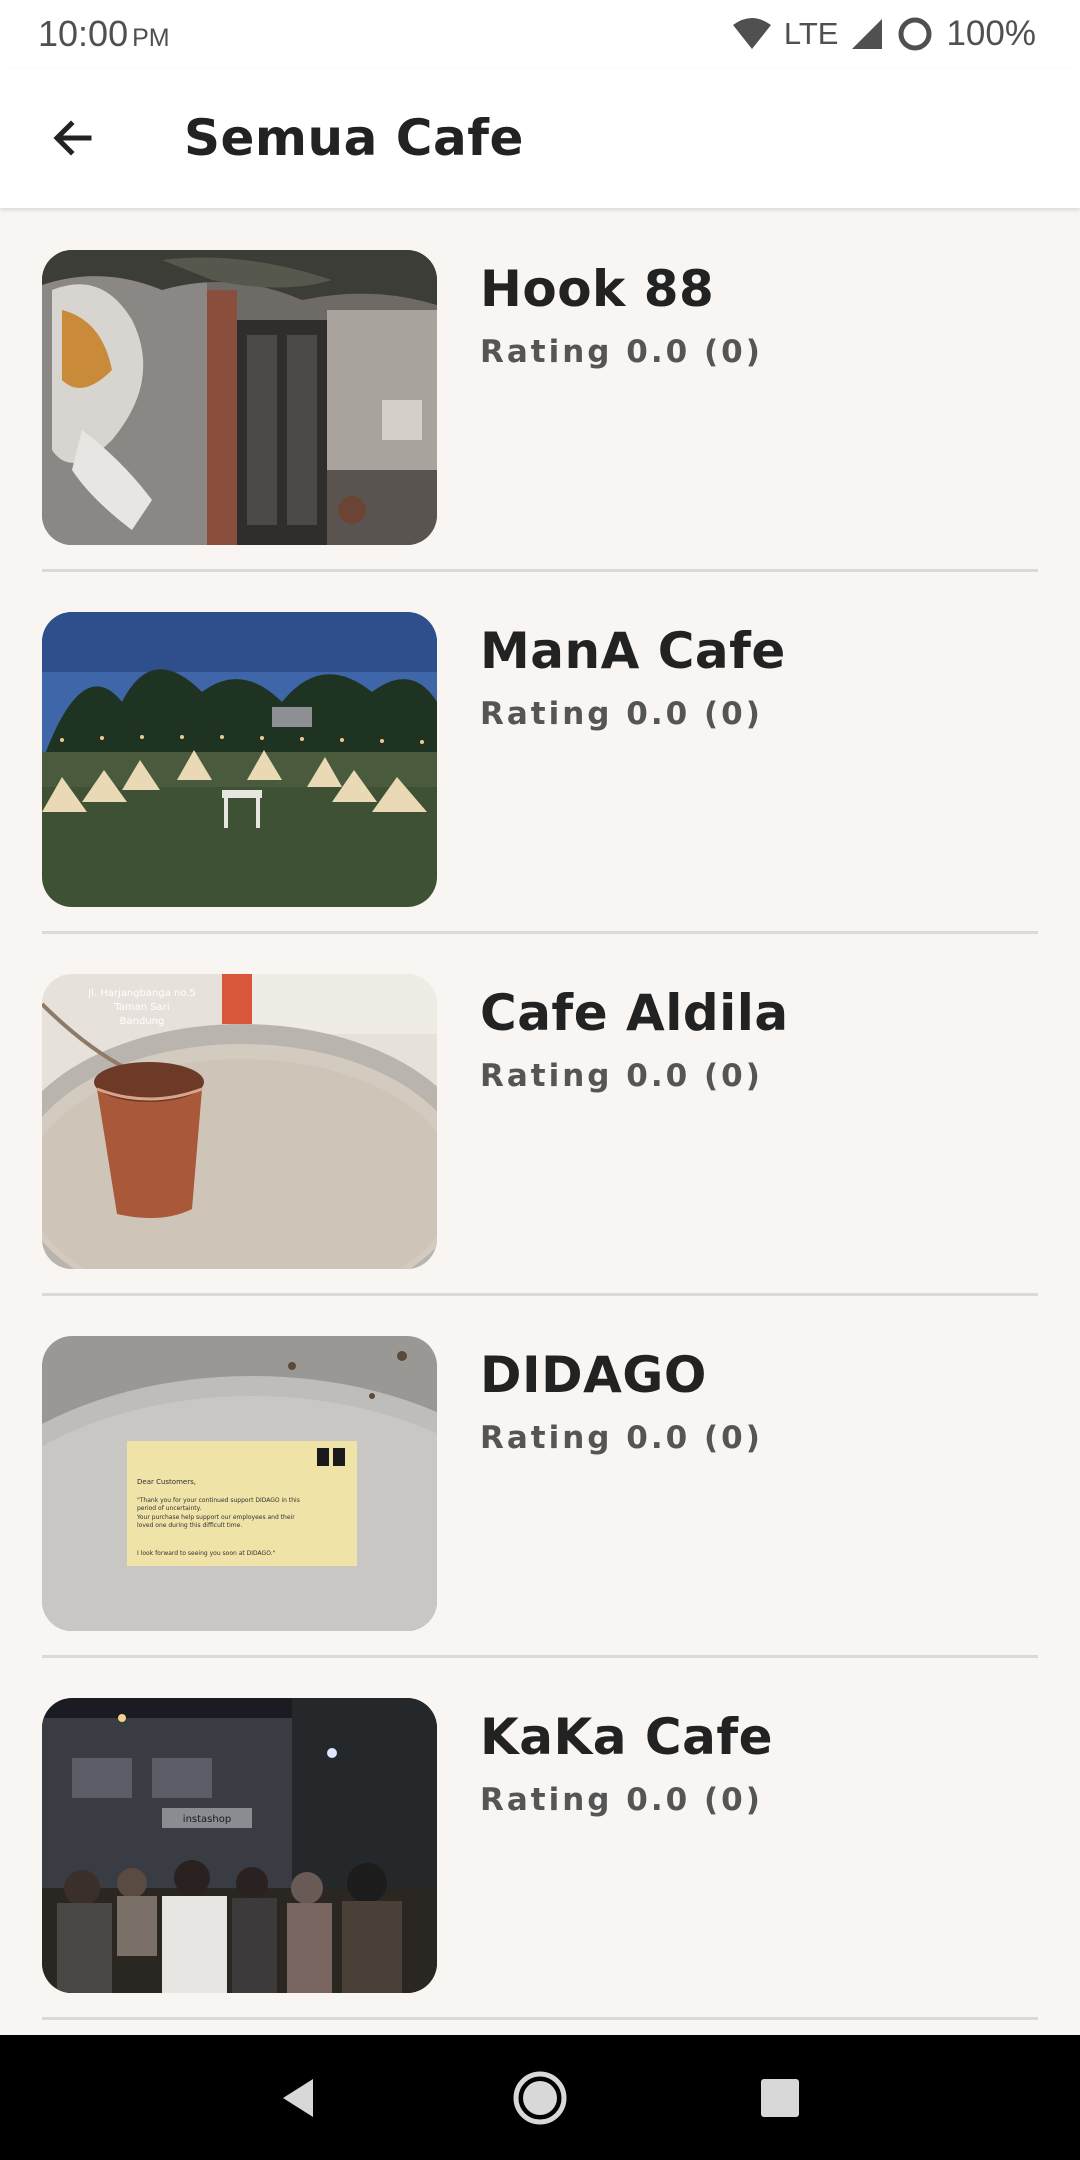 The width and height of the screenshot is (1080, 2160). I want to click on nav-home-button, so click(540, 2098).